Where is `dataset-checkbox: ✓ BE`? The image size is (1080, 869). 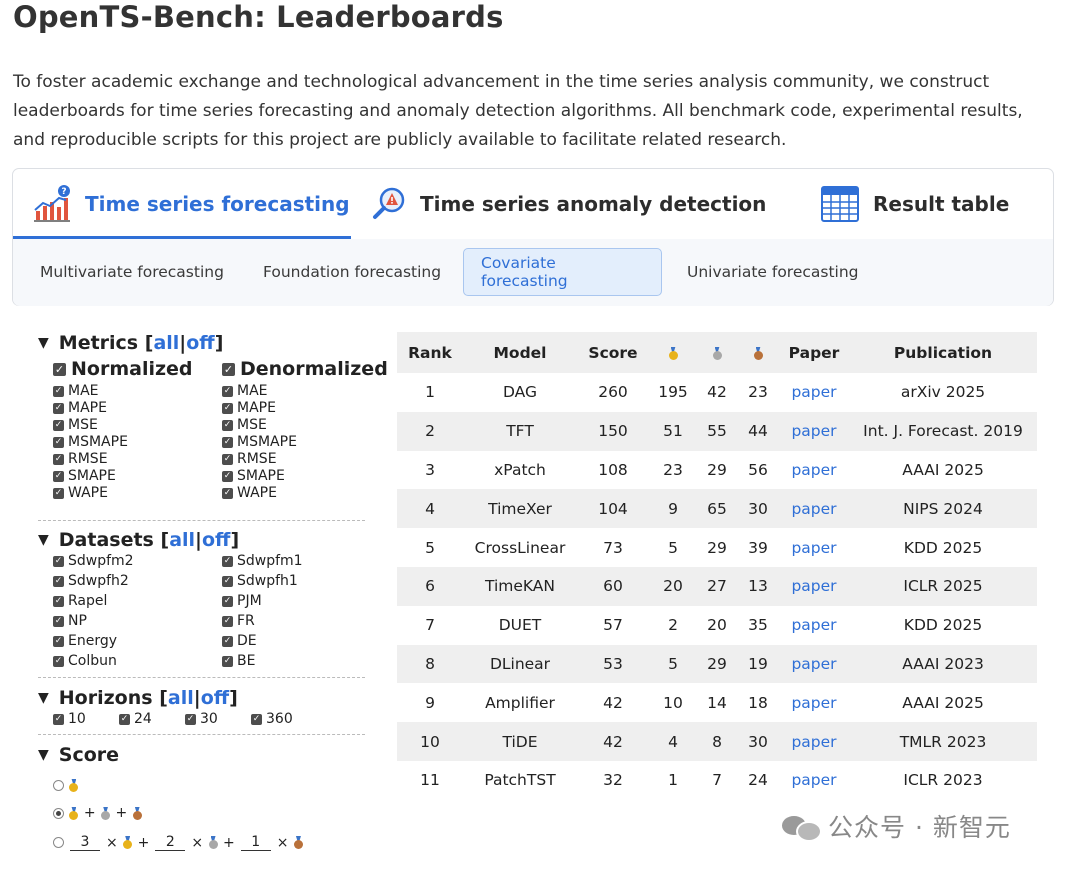 dataset-checkbox: ✓ BE is located at coordinates (238, 661).